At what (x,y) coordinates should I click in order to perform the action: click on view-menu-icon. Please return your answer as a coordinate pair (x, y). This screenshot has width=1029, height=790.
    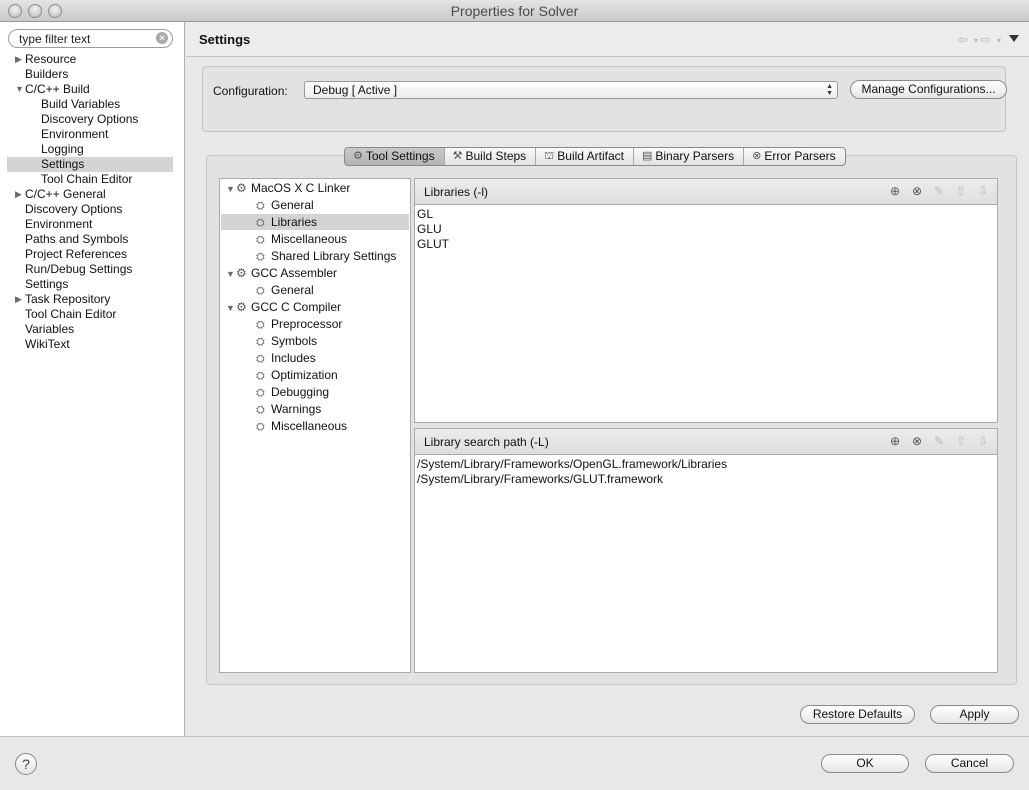
    Looking at the image, I should click on (1014, 38).